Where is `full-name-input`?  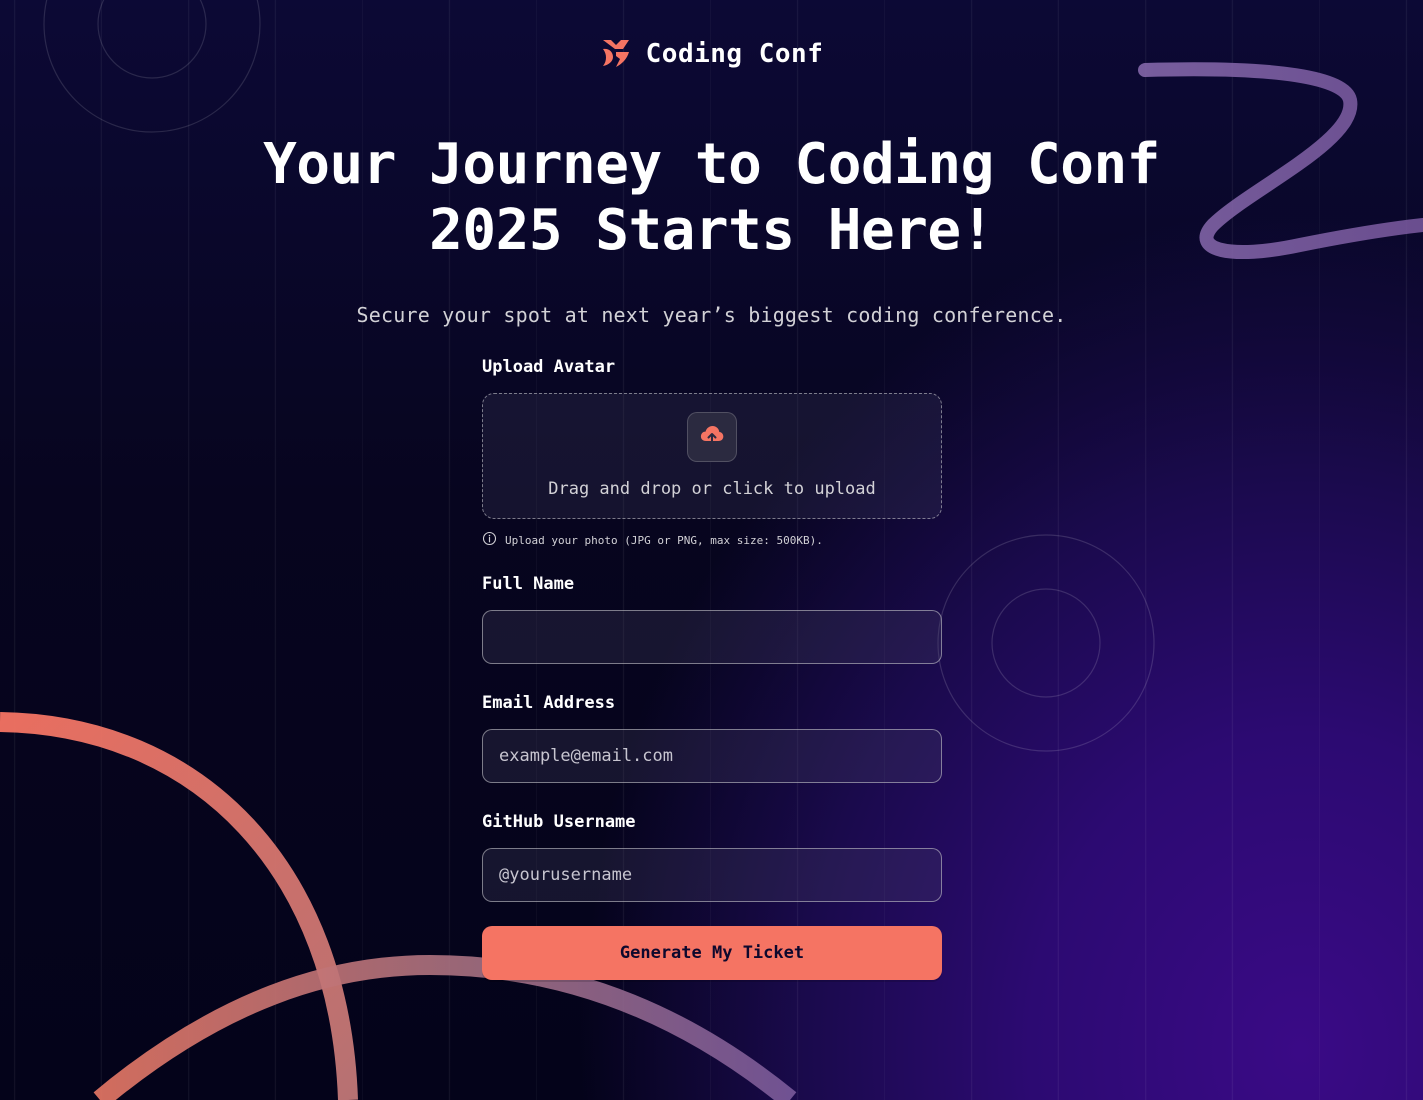 full-name-input is located at coordinates (712, 637).